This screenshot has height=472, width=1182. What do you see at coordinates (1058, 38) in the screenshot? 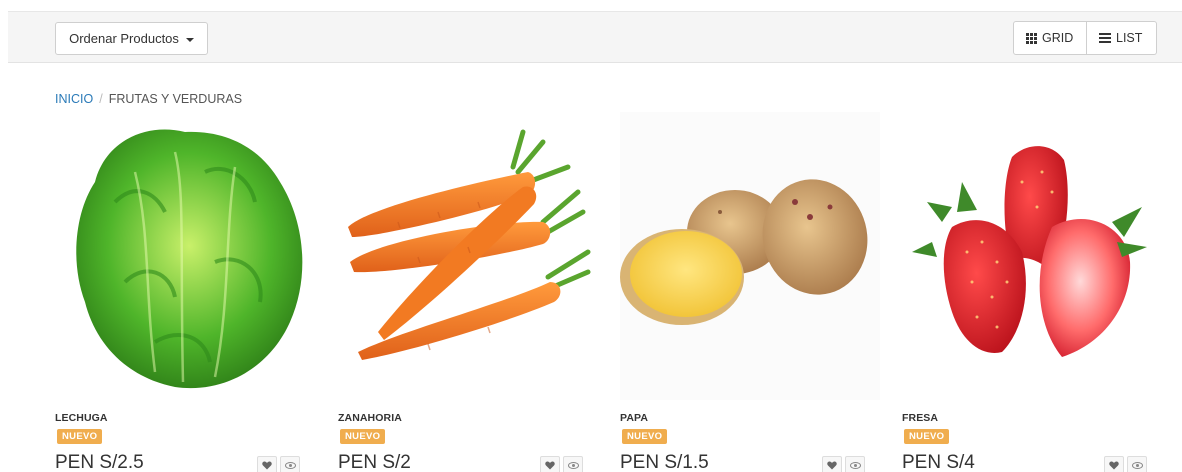
I see `grid-label: GRID` at bounding box center [1058, 38].